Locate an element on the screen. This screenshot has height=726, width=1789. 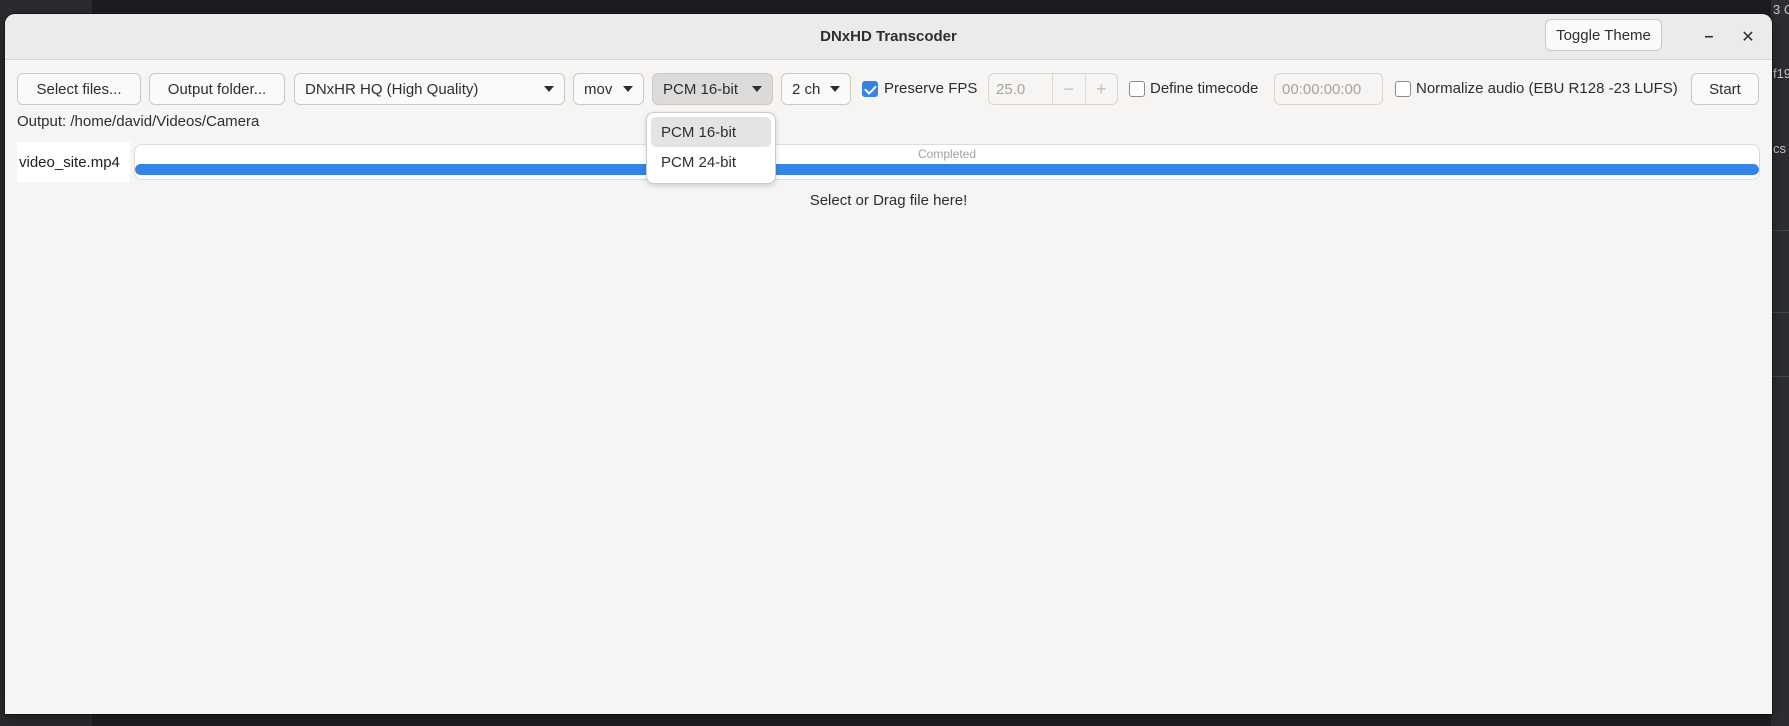
toggle-theme-button: Toggle Theme is located at coordinates (1603, 35).